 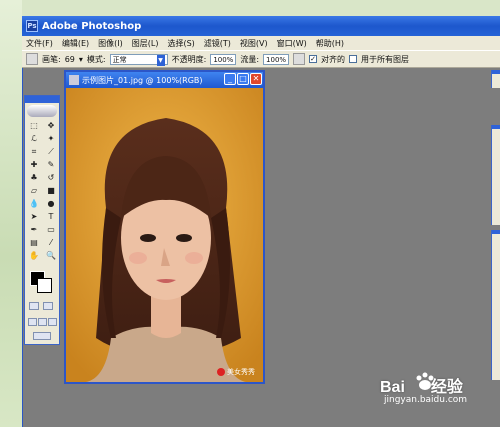 What do you see at coordinates (42, 322) in the screenshot?
I see `screen-mode-full-menu-icon` at bounding box center [42, 322].